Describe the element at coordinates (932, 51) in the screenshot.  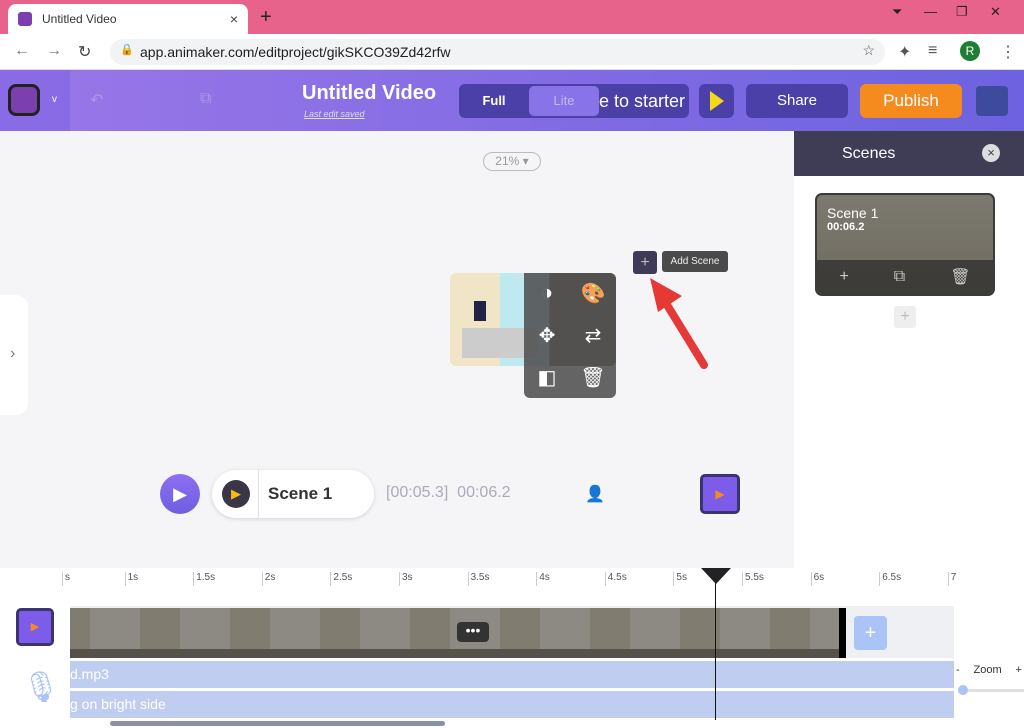
I see `media-icon: ≡` at that location.